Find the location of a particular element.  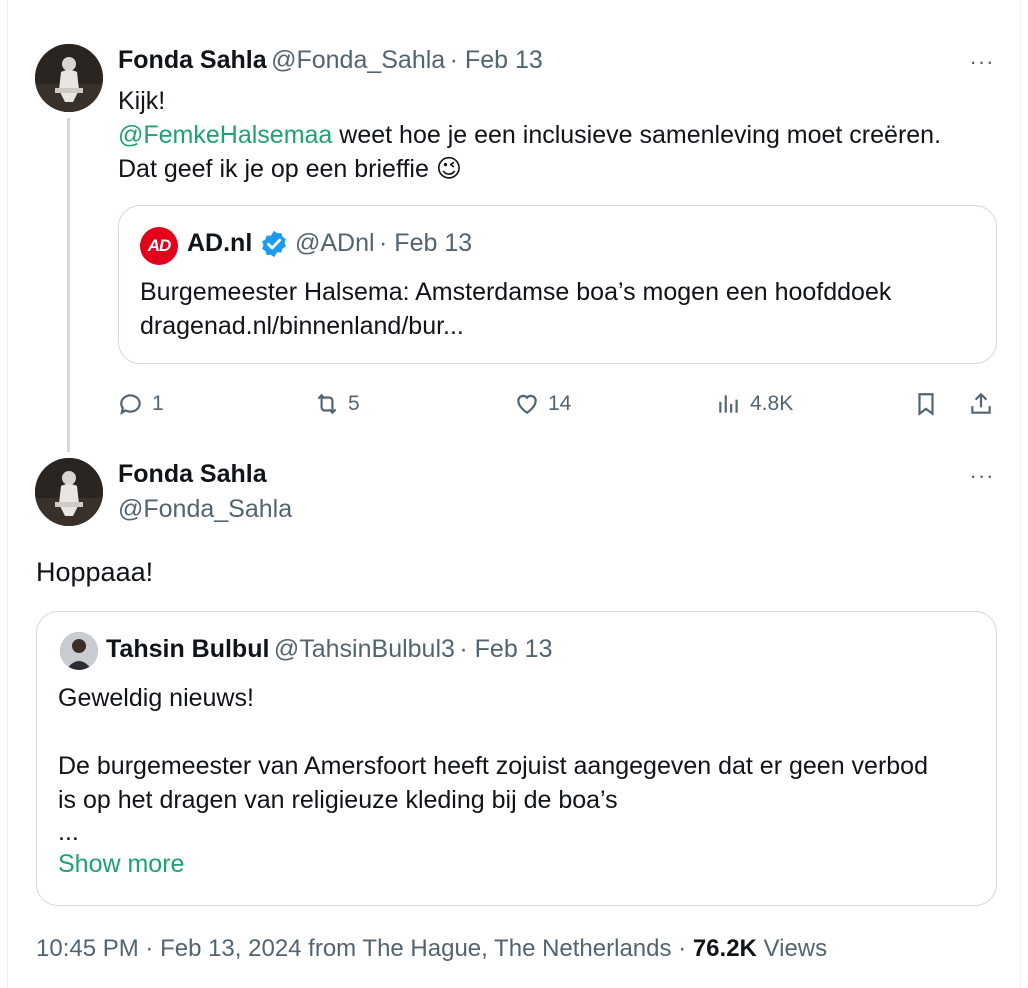

views-label: Views is located at coordinates (792, 948).